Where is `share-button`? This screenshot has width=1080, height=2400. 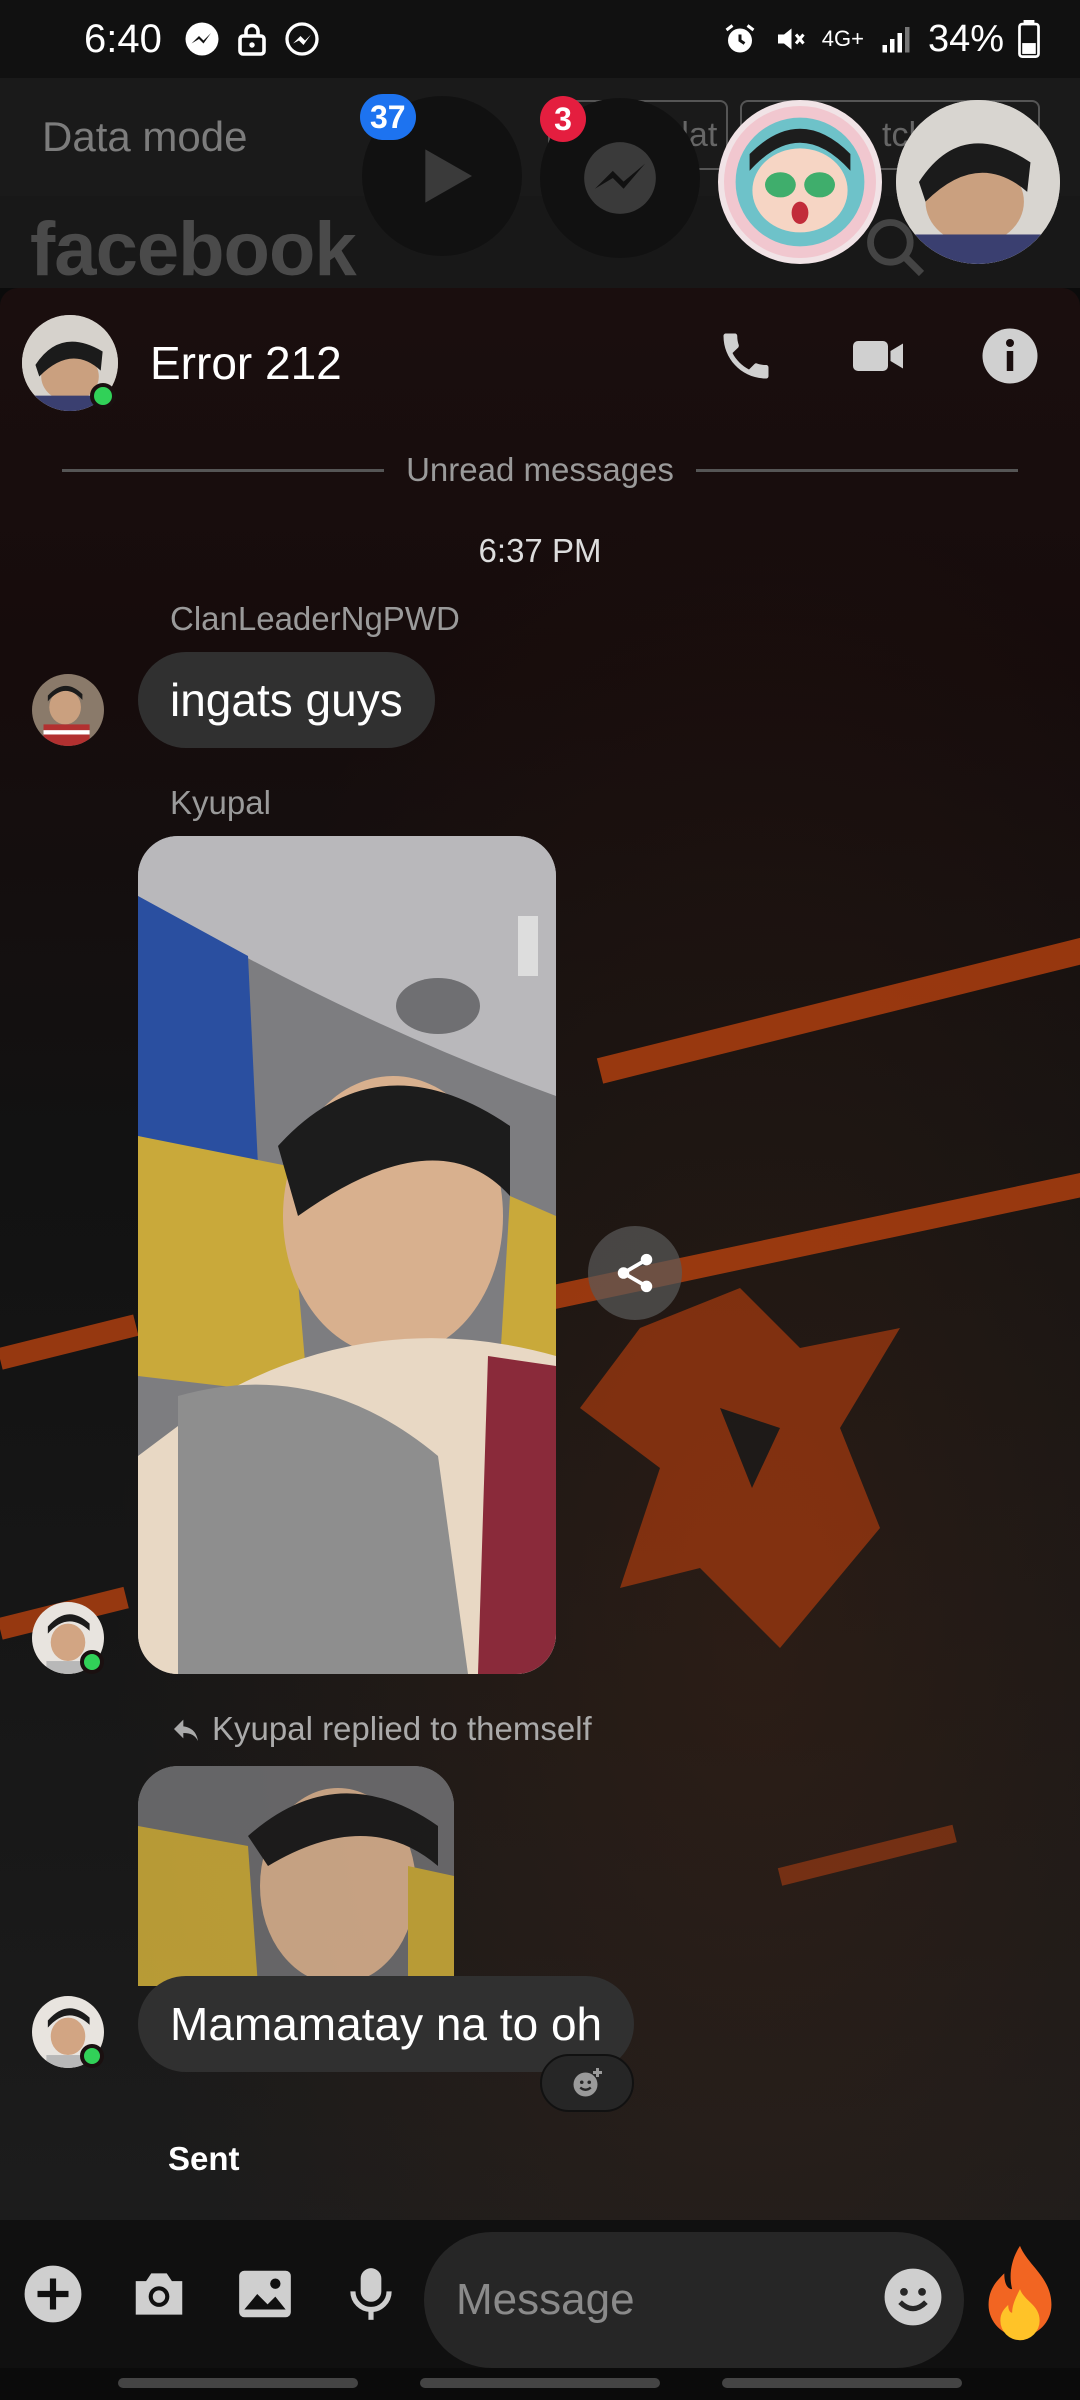 share-button is located at coordinates (635, 1273).